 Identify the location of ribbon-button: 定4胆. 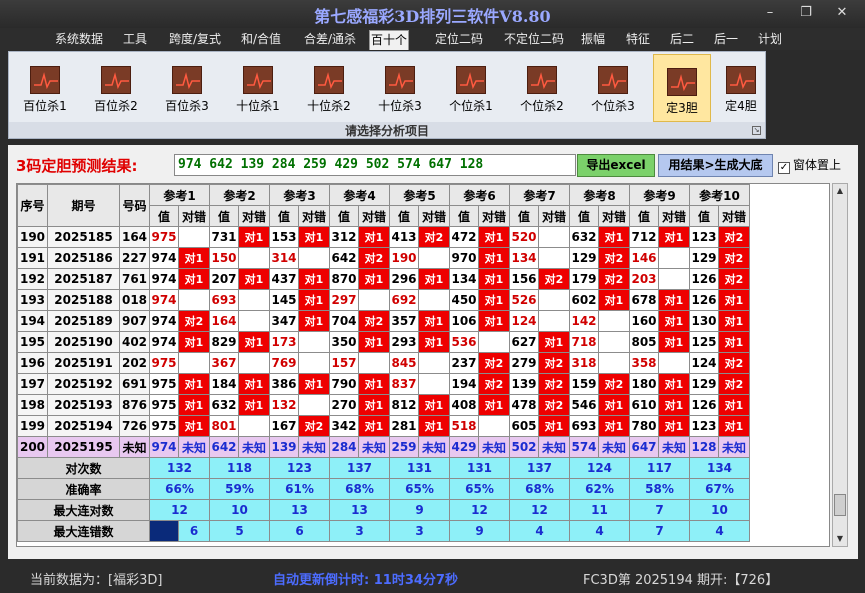
(741, 89).